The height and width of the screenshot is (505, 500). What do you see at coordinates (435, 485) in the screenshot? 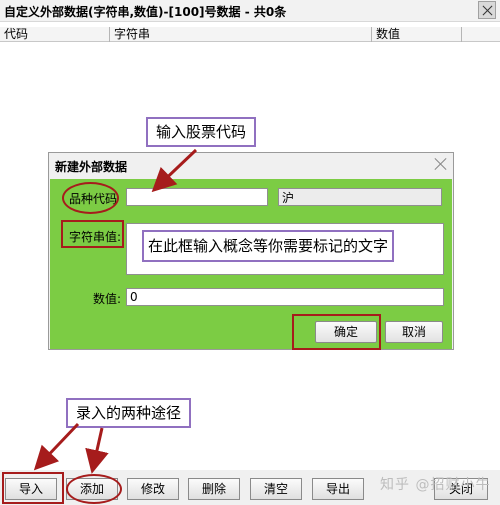
I see `zhihu-watermark: 知乎 @招财小牛` at bounding box center [435, 485].